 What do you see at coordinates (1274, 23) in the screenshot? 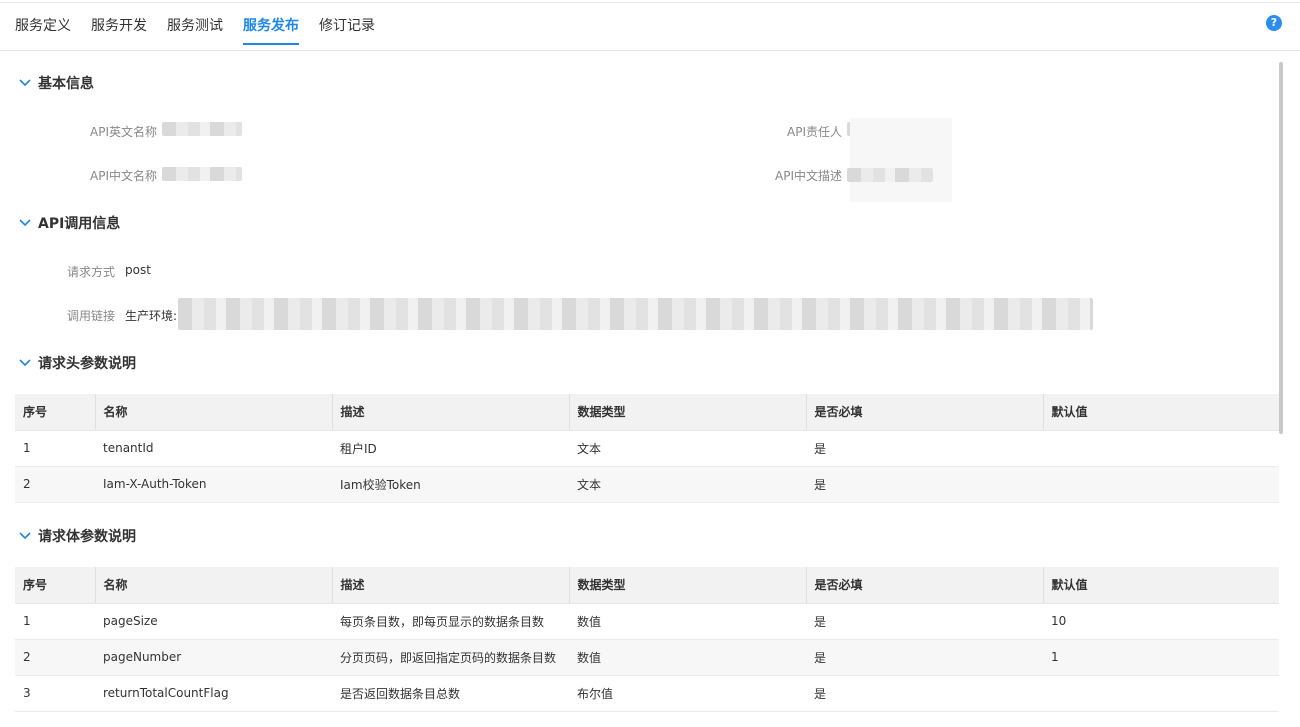
I see `question-circle-icon: ?` at bounding box center [1274, 23].